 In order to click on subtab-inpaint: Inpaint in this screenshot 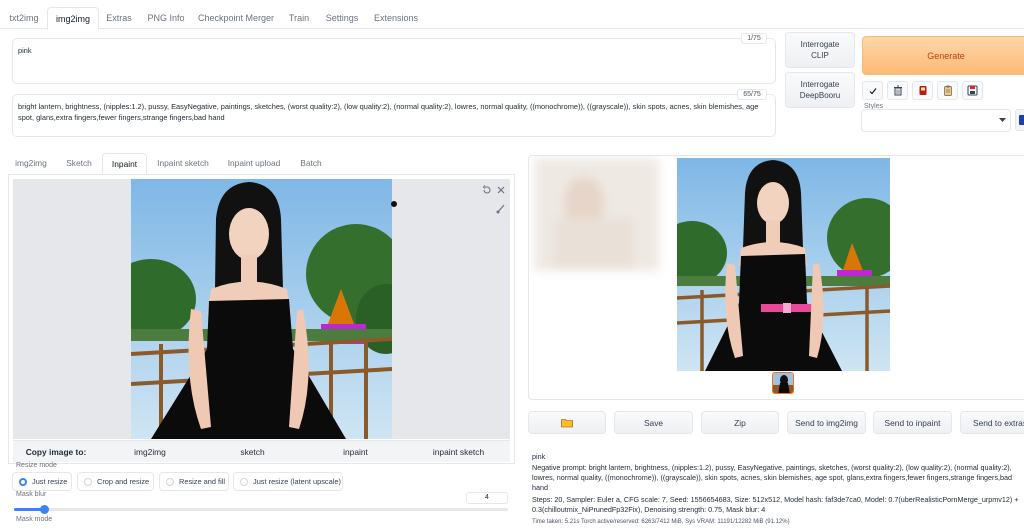, I will do `click(124, 163)`.